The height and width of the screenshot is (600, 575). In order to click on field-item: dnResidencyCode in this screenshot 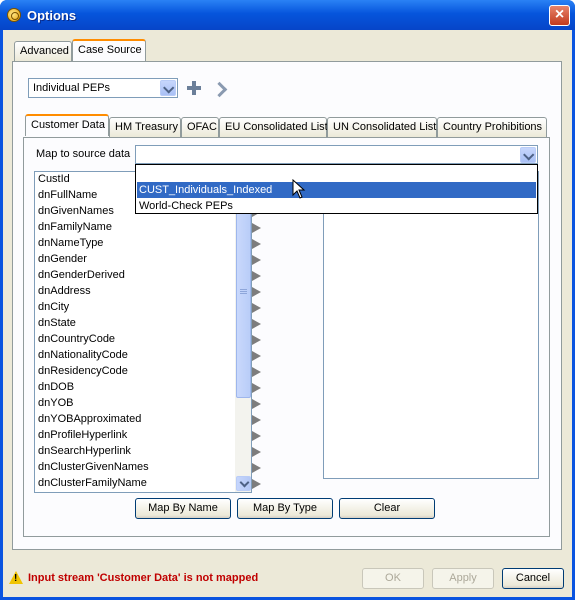, I will do `click(83, 373)`.